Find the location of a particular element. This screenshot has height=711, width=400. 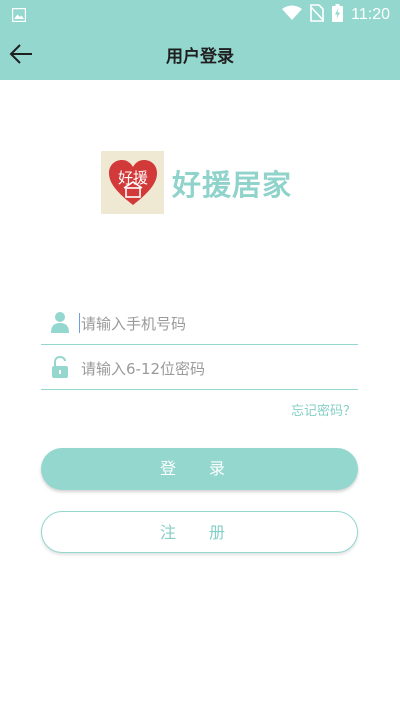

status-bar: 11:20 is located at coordinates (200, 14).